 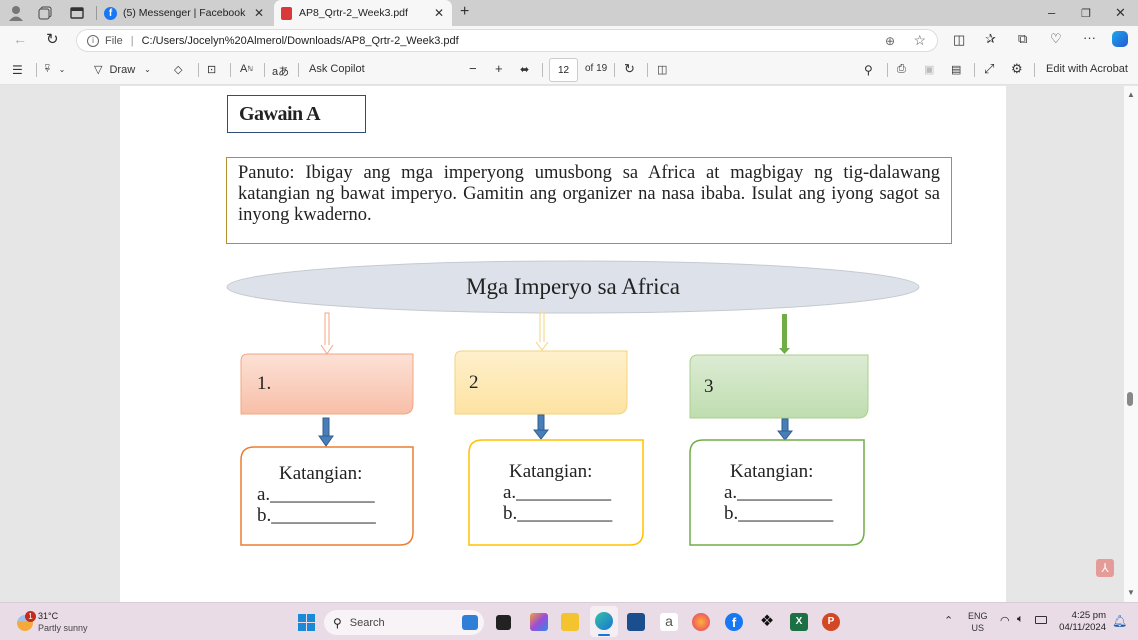 What do you see at coordinates (563, 70) in the screenshot?
I see `page-number-input: 12` at bounding box center [563, 70].